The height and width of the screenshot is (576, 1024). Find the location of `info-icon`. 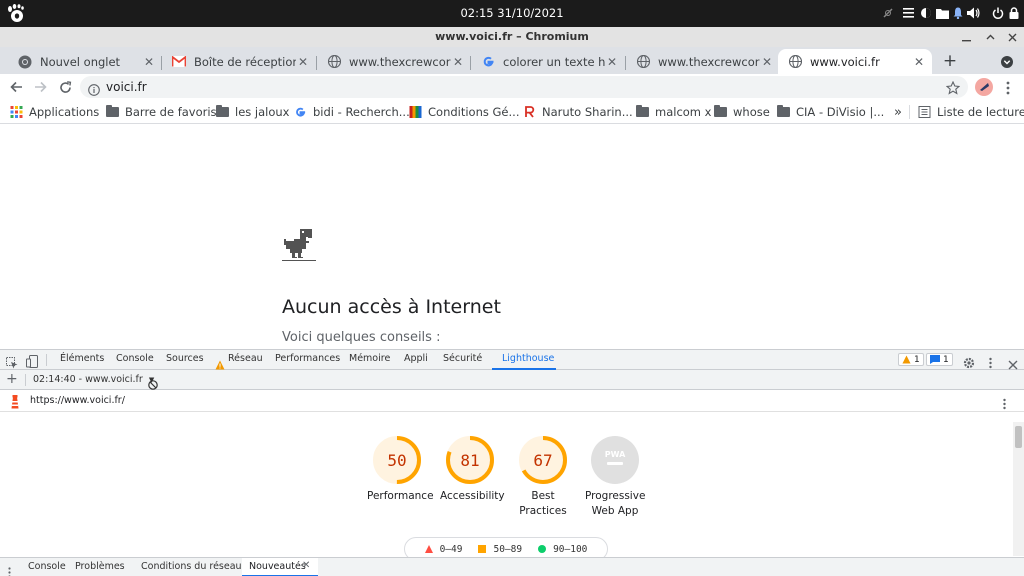

info-icon is located at coordinates (94, 88).